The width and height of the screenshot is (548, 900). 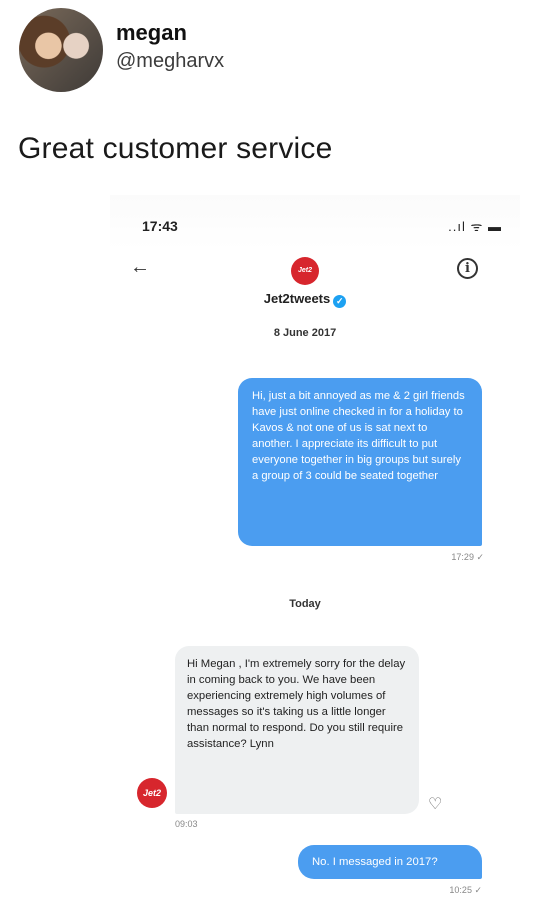 I want to click on signal-wifi-battery-icon: ..ıl ᯤ ▬, so click(x=475, y=226).